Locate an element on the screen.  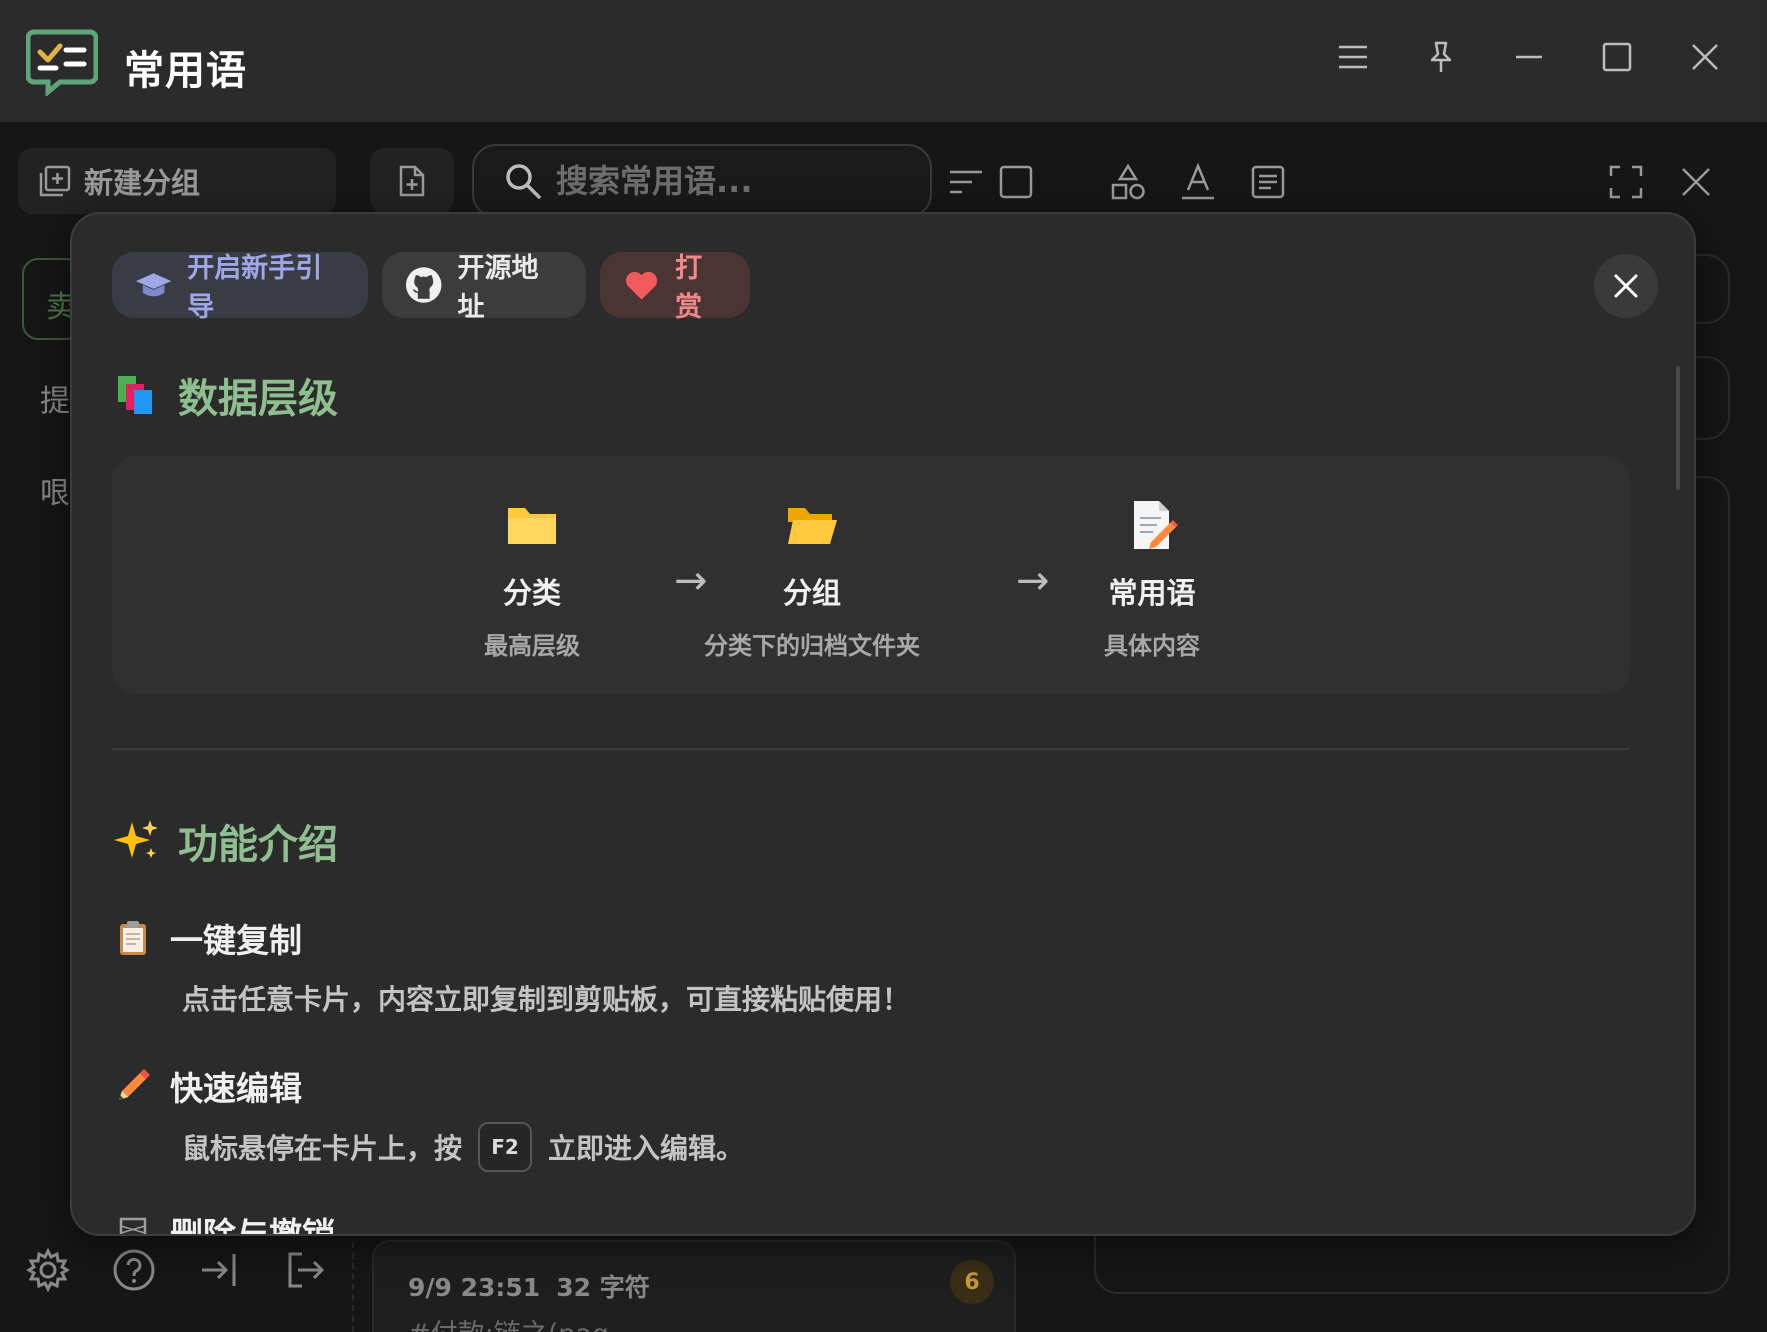
github-icon is located at coordinates (423, 285).